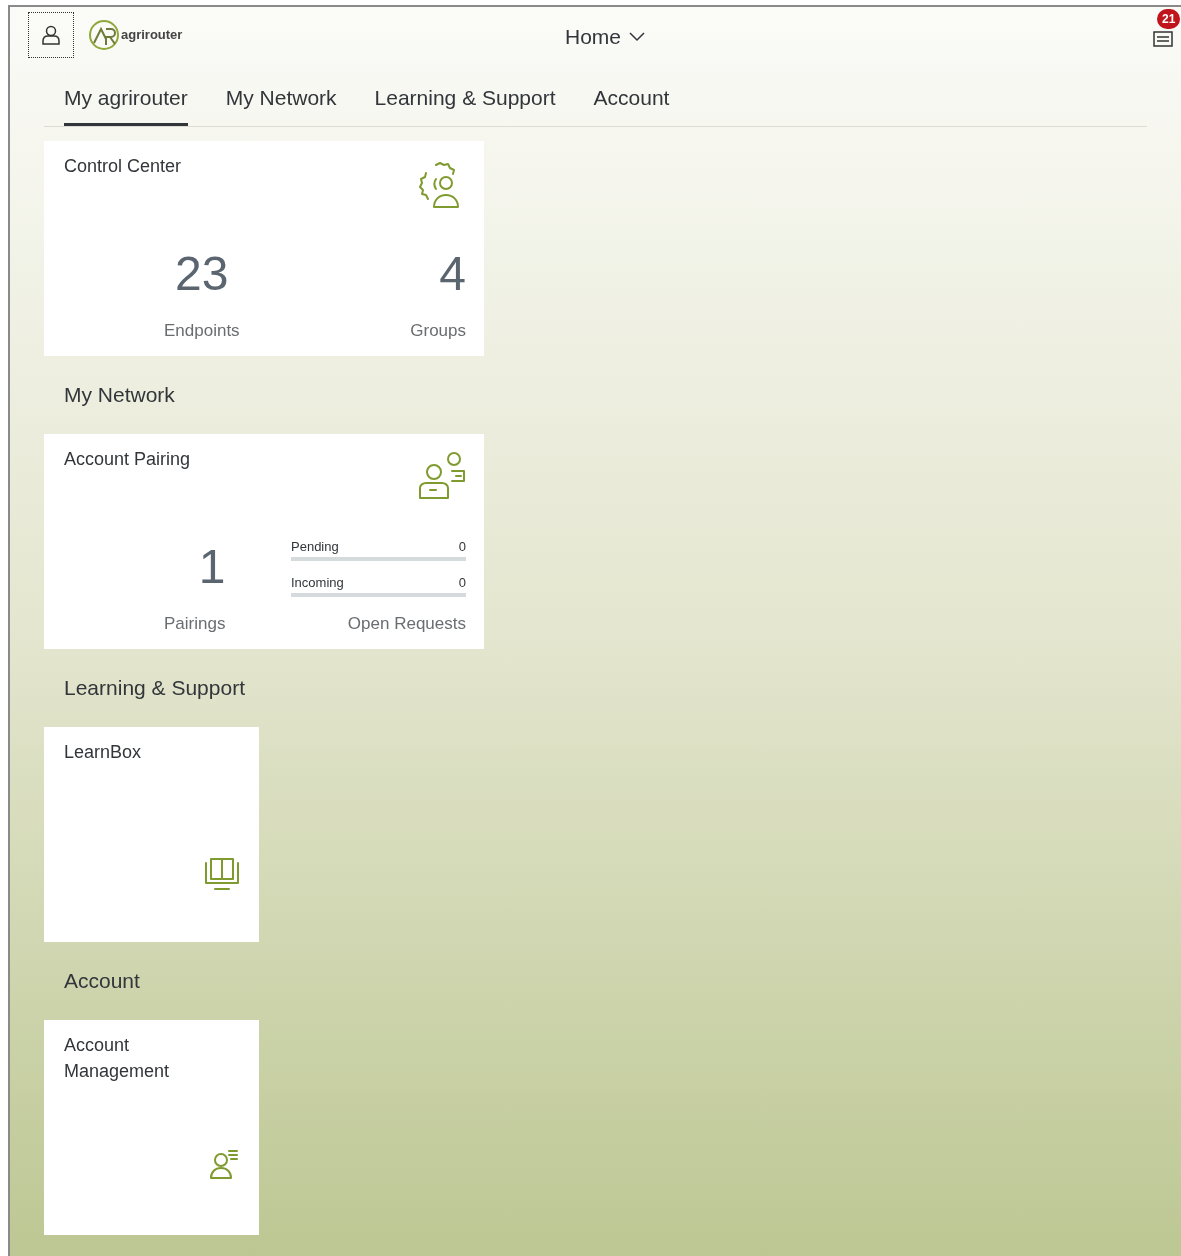 The width and height of the screenshot is (1181, 1256). I want to click on logo-text: agrirouter, so click(152, 34).